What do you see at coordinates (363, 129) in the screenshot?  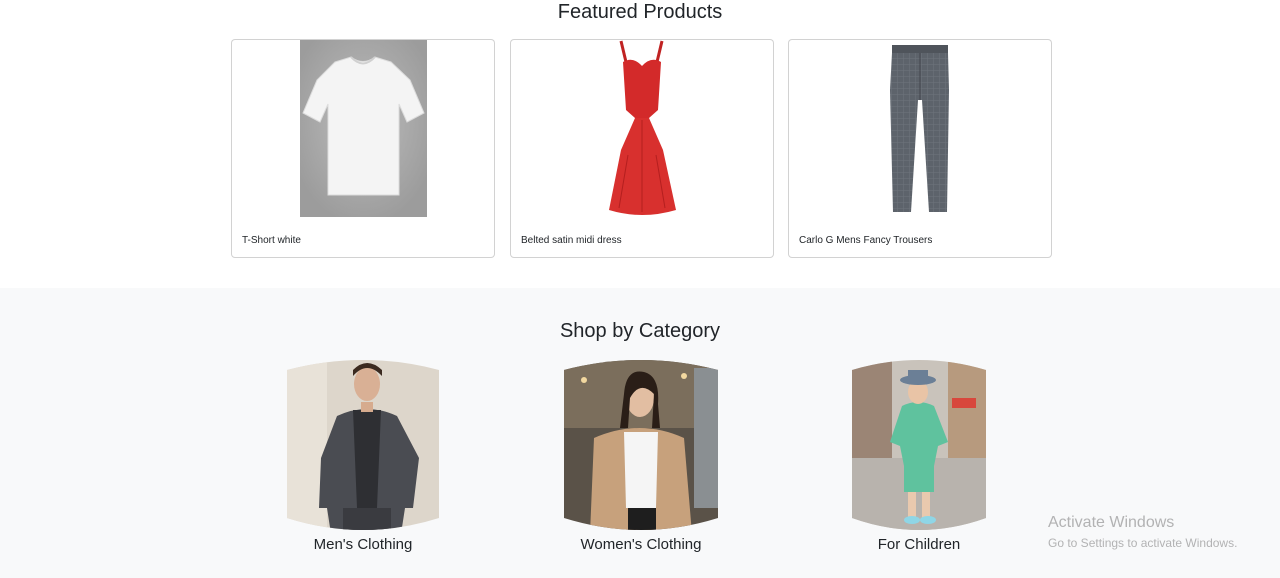 I see `product-image-tshirt` at bounding box center [363, 129].